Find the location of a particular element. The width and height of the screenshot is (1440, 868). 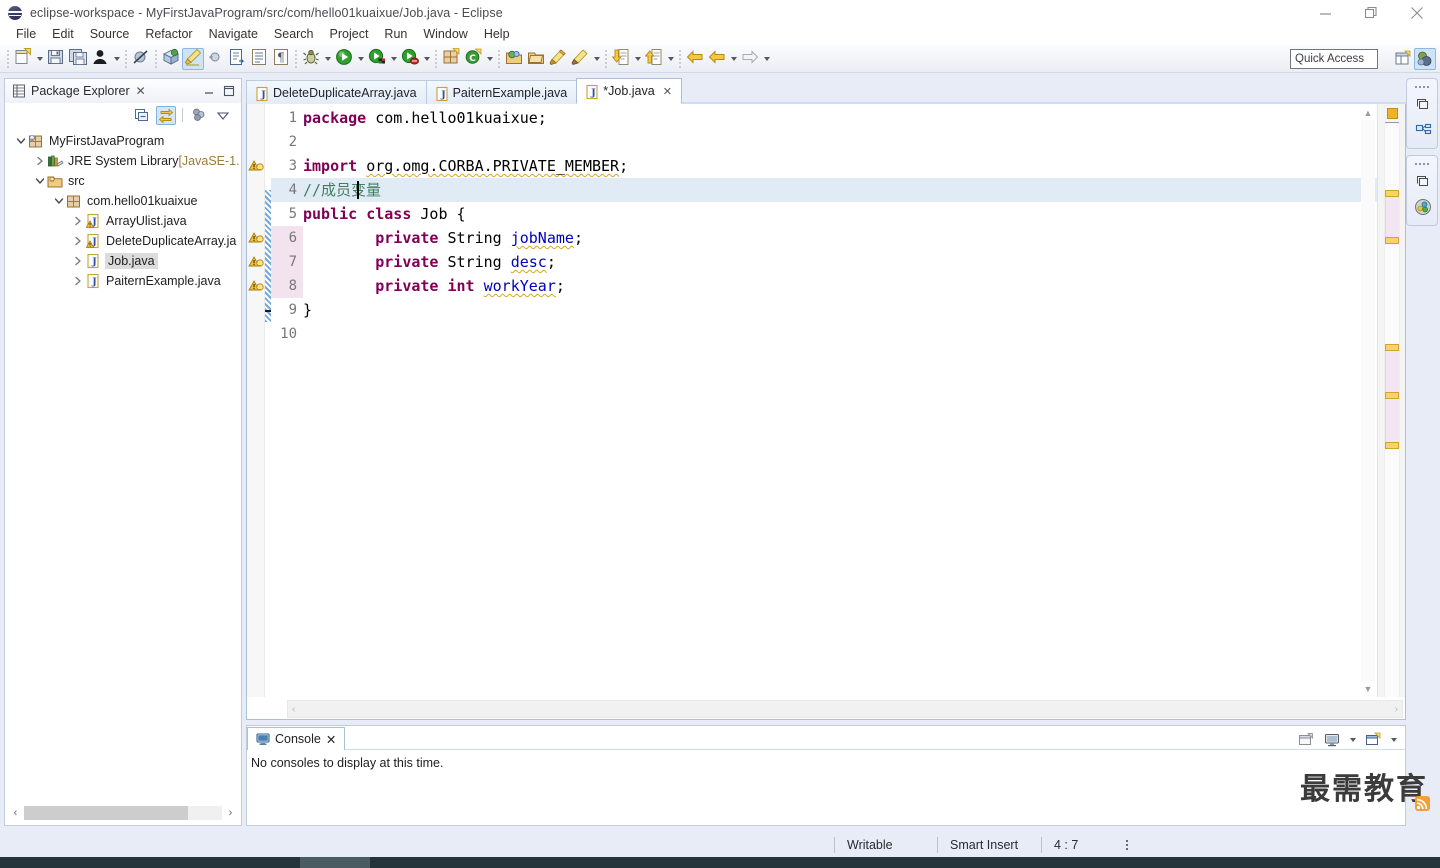

menu-item-refactor: Refactor is located at coordinates (168, 34).